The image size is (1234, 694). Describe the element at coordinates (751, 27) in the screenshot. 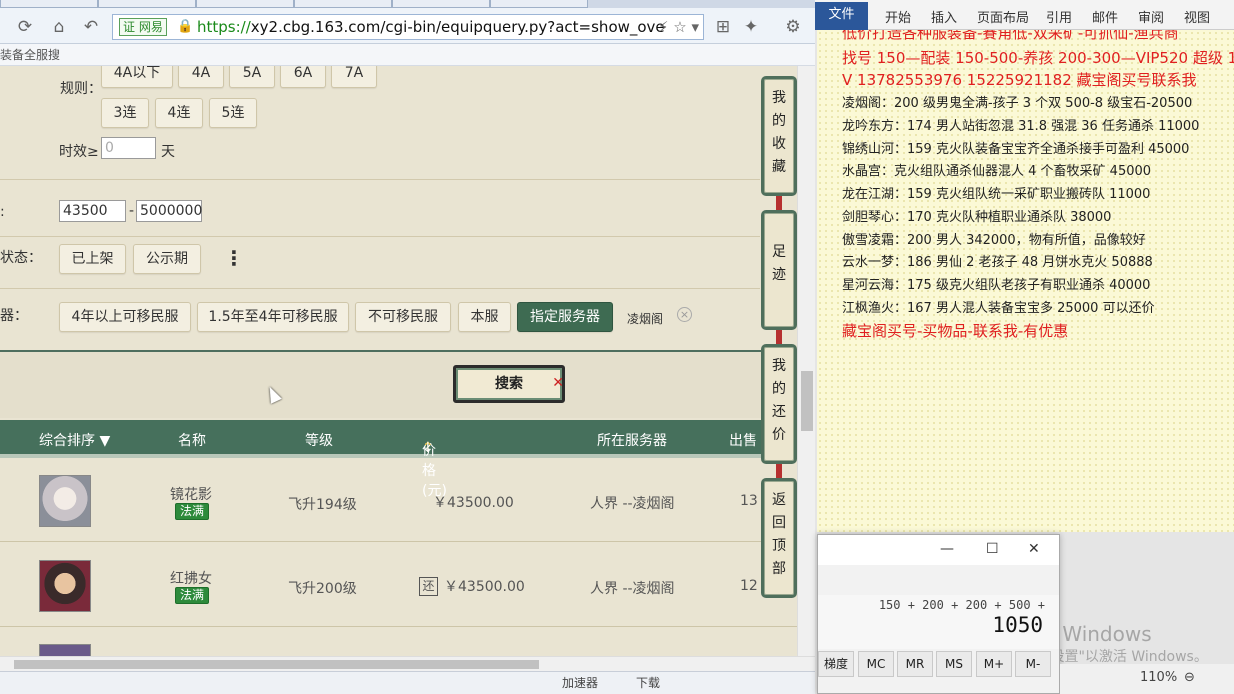

I see `gamepad-icon: ✦` at that location.